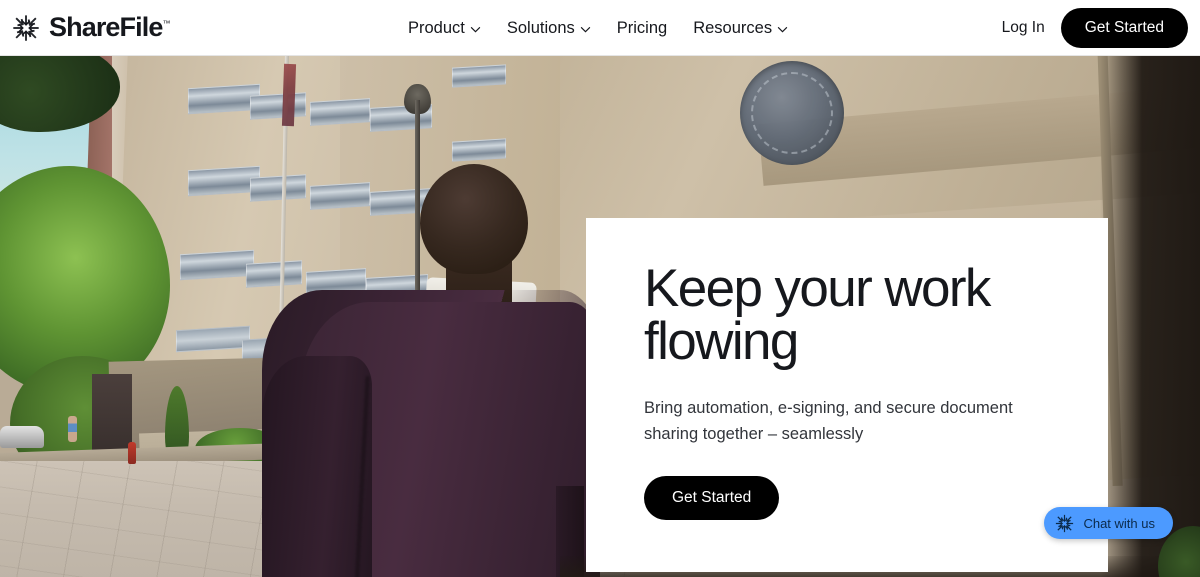  I want to click on nav-item-pricing: Pricing, so click(642, 28).